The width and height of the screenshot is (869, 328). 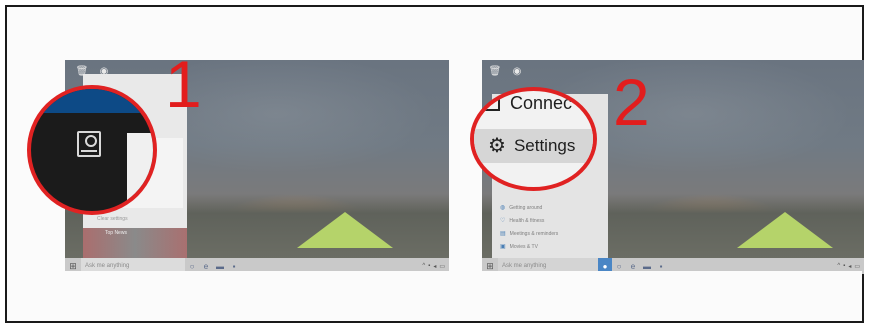 I want to click on zoom-callout-2: Connec ⚙ Settings, so click(x=533, y=139).